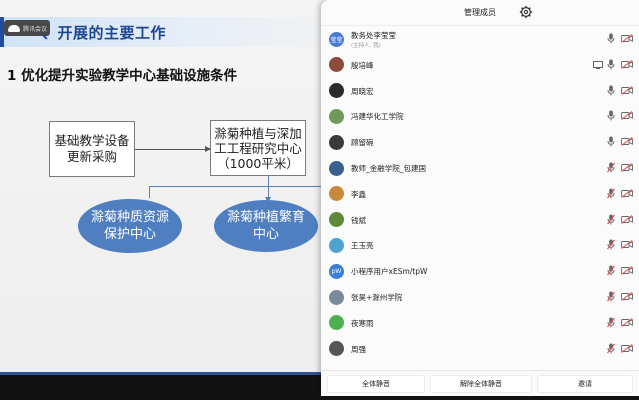  What do you see at coordinates (149, 192) in the screenshot?
I see `tree-branch-left` at bounding box center [149, 192].